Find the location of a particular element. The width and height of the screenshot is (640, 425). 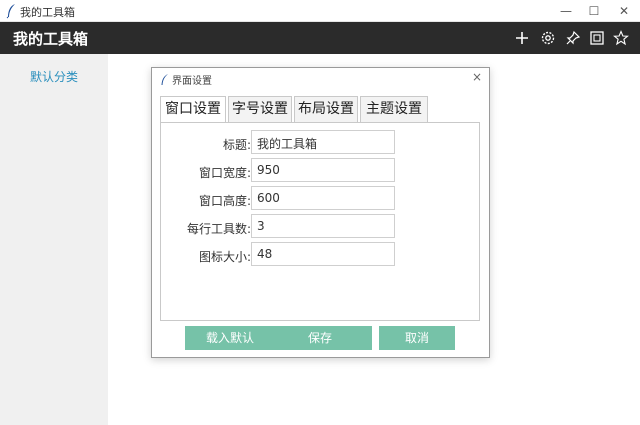

tab-theme-settings: 主题设置 is located at coordinates (394, 109).